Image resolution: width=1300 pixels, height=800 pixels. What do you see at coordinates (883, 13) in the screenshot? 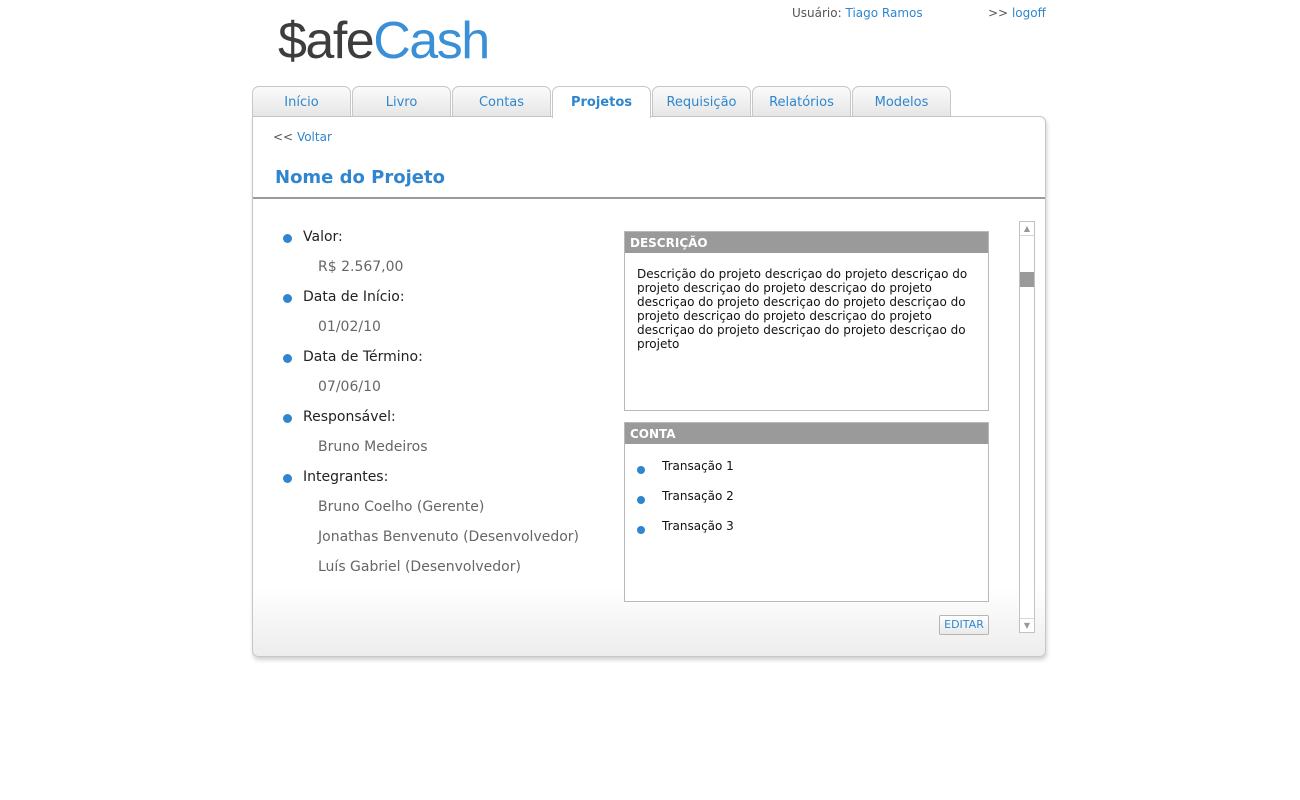
I see `user-name-link: Tiago Ramos` at bounding box center [883, 13].